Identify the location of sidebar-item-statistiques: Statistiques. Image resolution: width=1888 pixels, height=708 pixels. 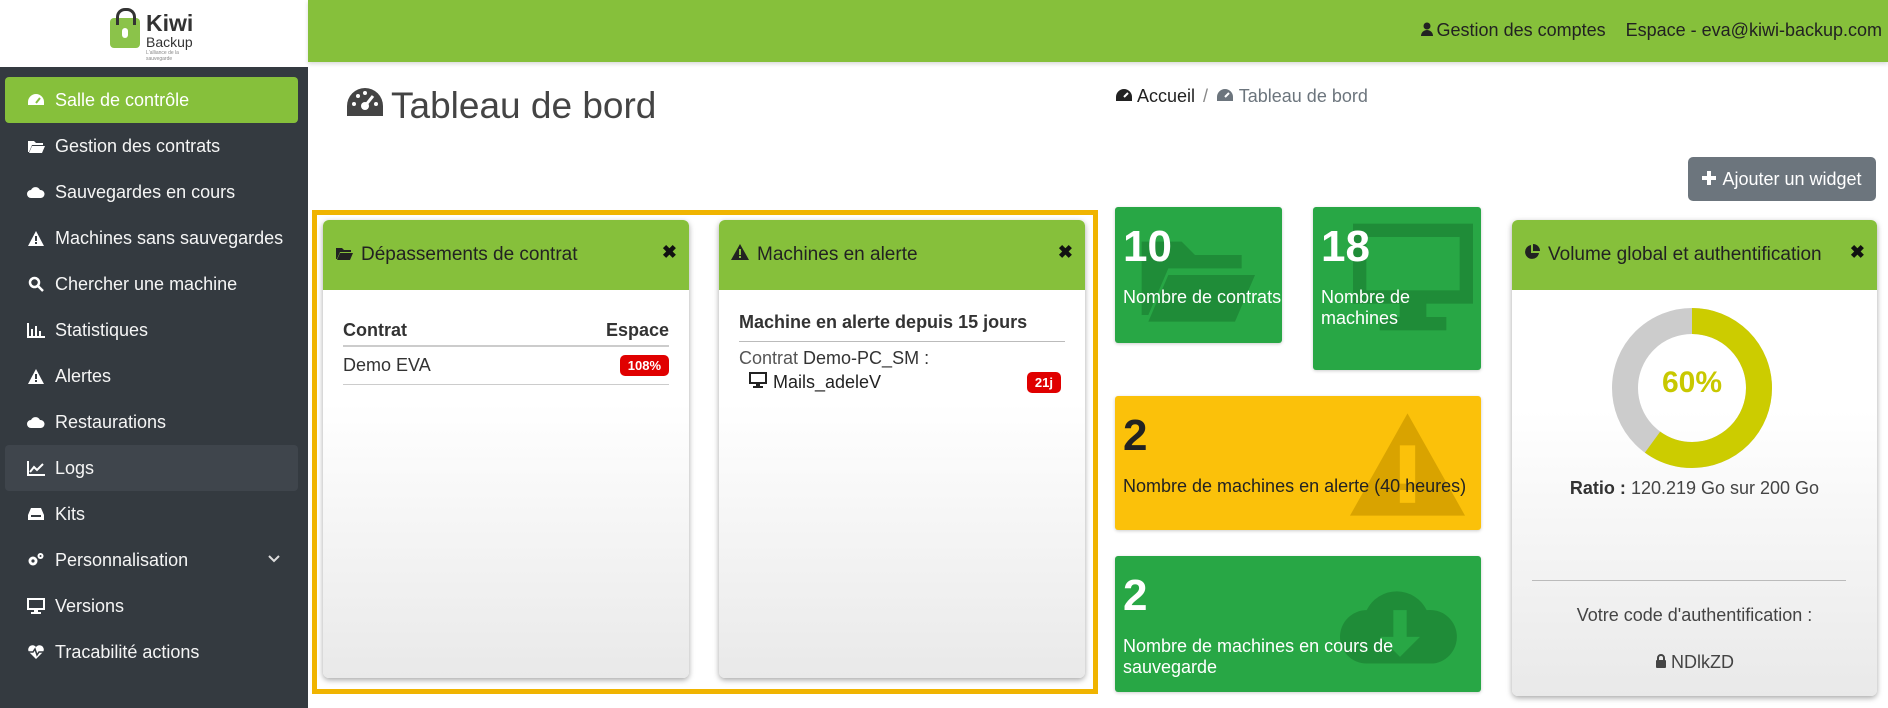
(151, 330).